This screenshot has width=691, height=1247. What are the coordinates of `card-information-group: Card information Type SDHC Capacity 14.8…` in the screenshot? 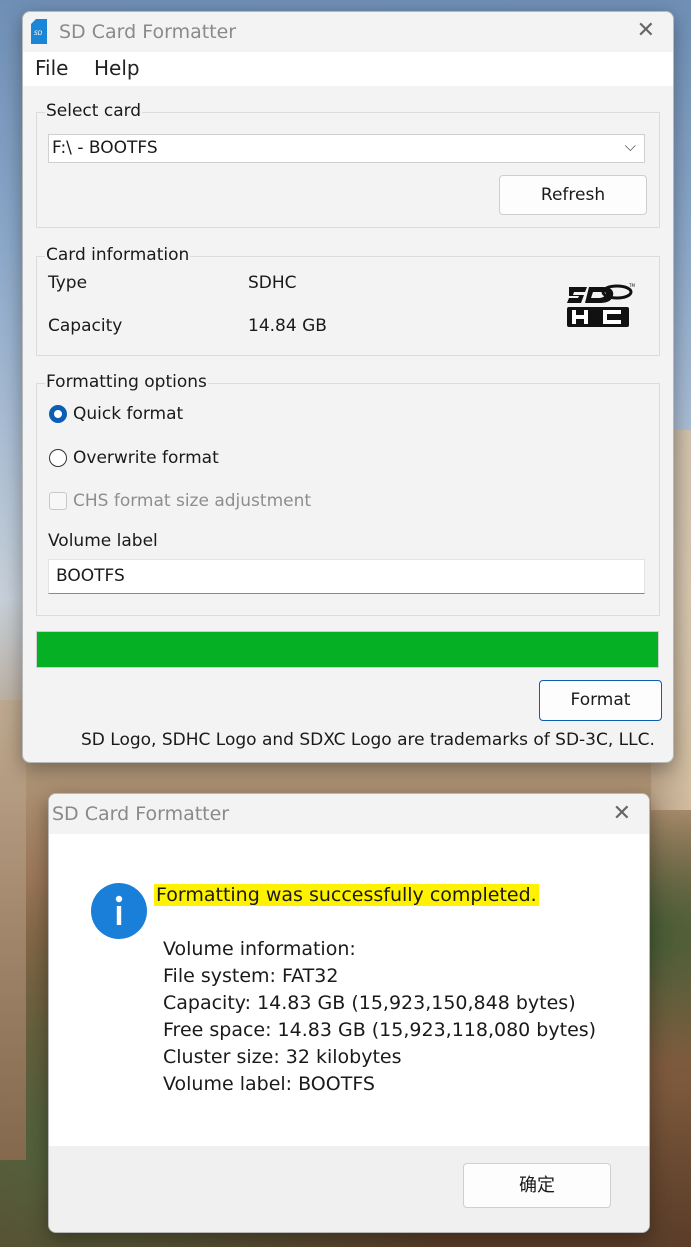 It's located at (348, 300).